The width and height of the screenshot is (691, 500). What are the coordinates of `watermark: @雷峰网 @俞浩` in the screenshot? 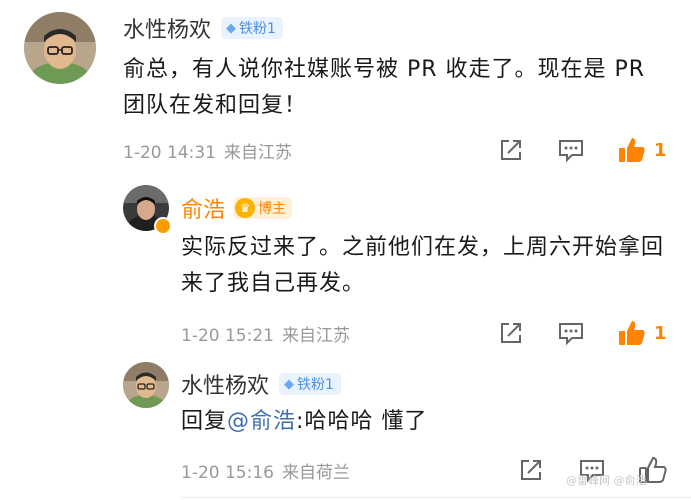 It's located at (606, 480).